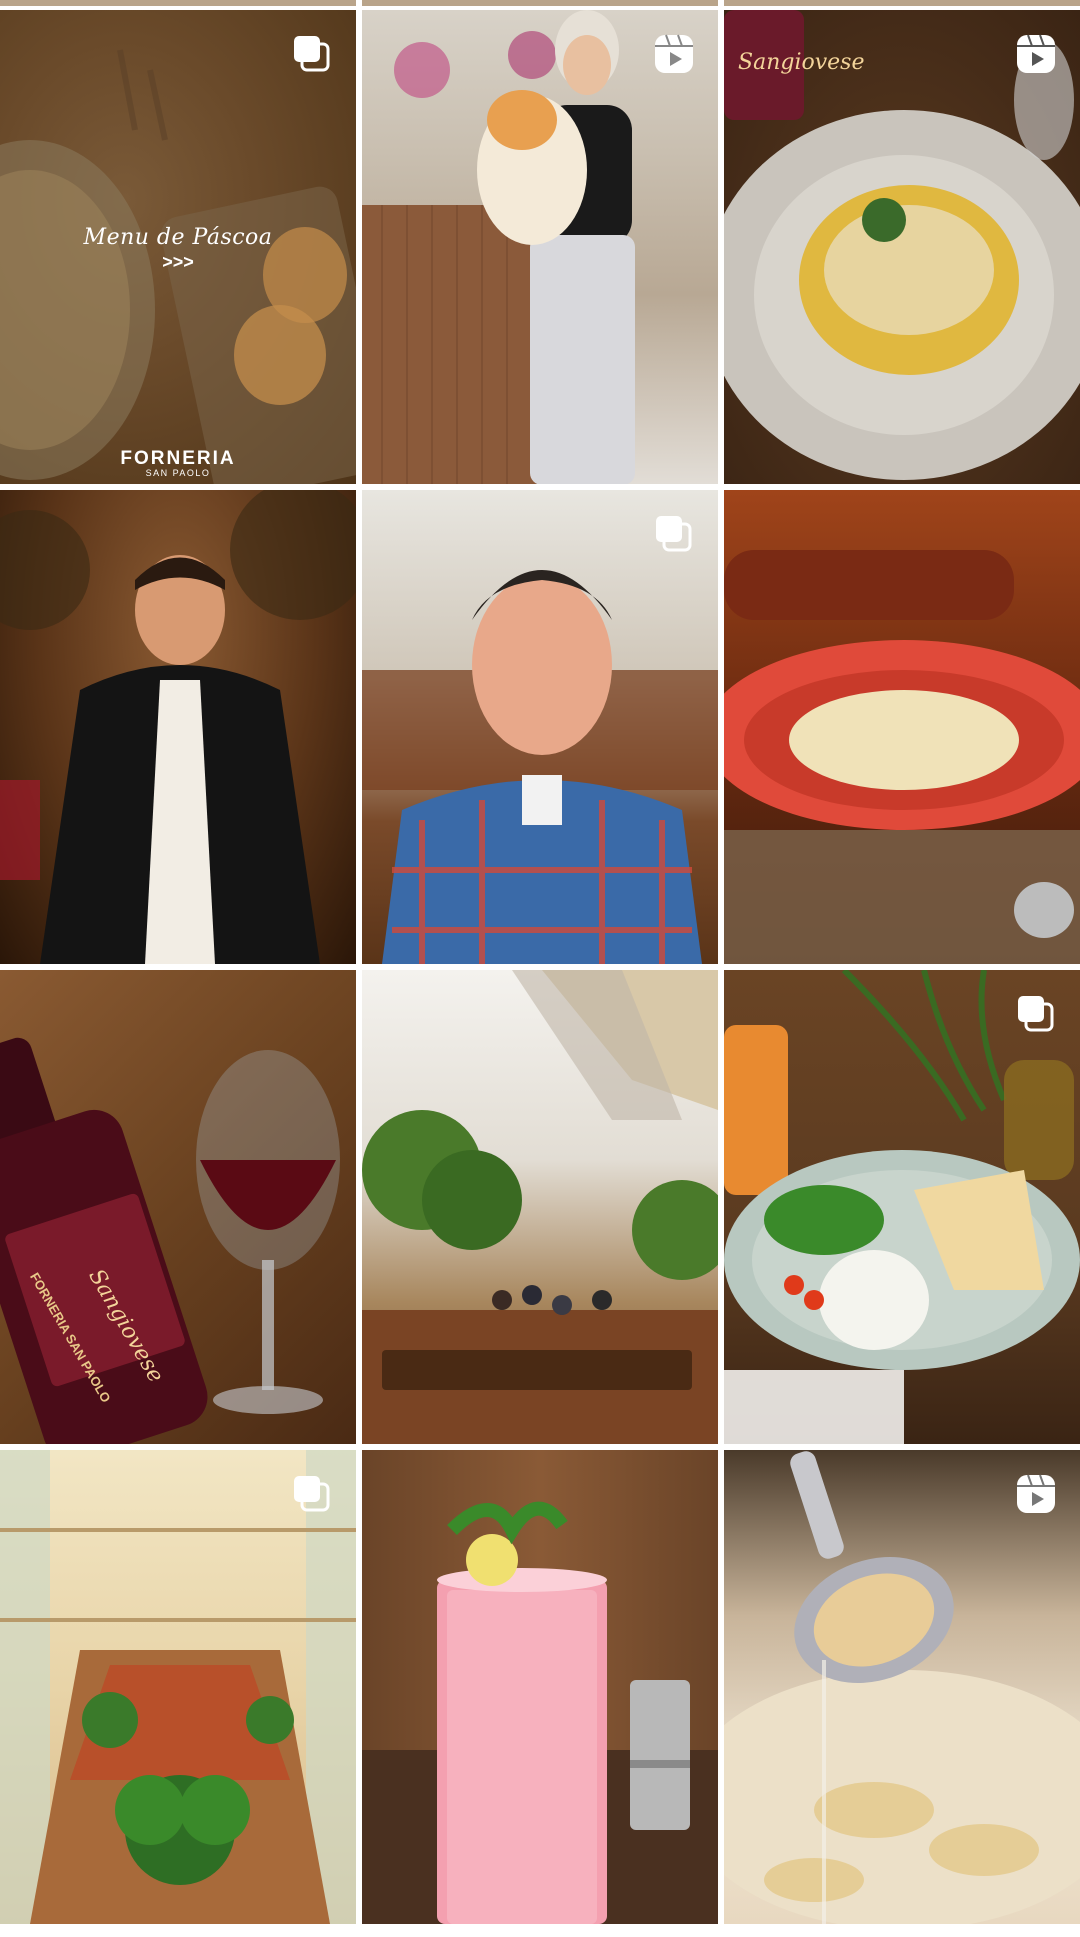 This screenshot has width=1080, height=1937. I want to click on post-pasta-carbonara: Sangiovese, so click(902, 247).